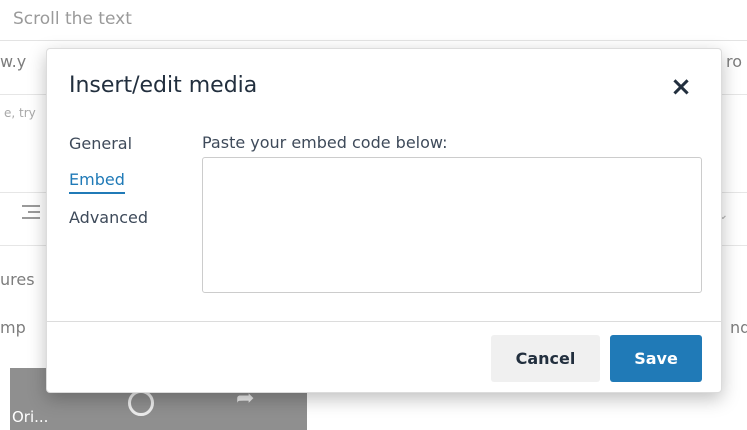 The image size is (747, 430). I want to click on clock-icon, so click(141, 403).